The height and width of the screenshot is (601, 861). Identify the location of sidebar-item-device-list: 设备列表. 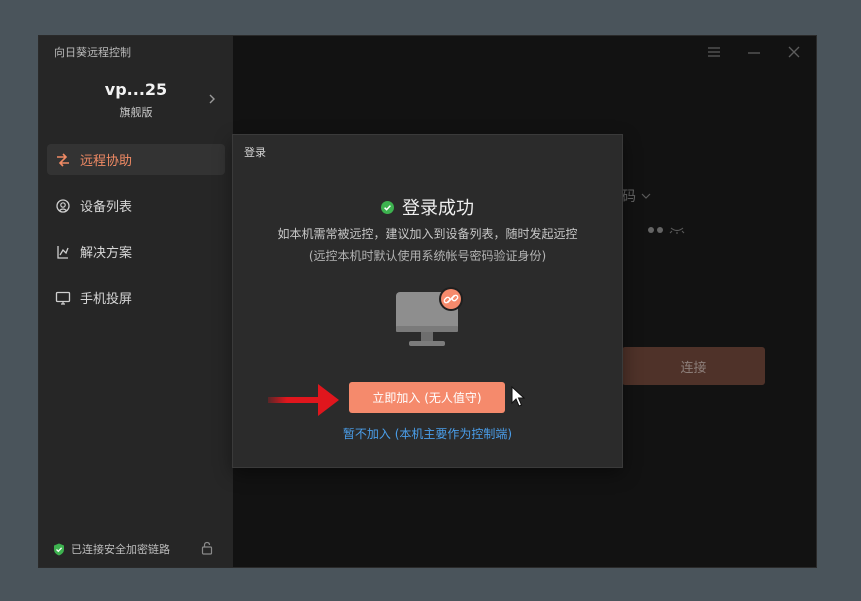
(136, 205).